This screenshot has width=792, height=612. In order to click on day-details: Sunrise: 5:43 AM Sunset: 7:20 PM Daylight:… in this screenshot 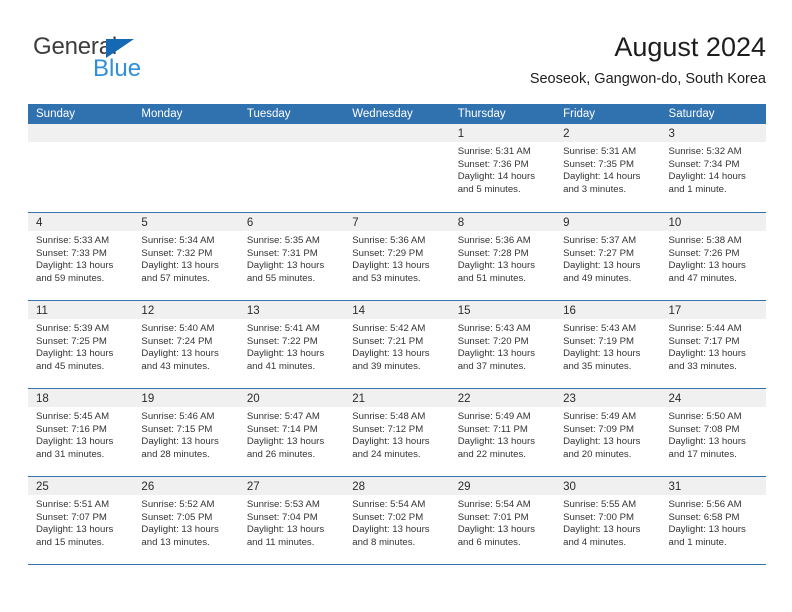, I will do `click(502, 346)`.